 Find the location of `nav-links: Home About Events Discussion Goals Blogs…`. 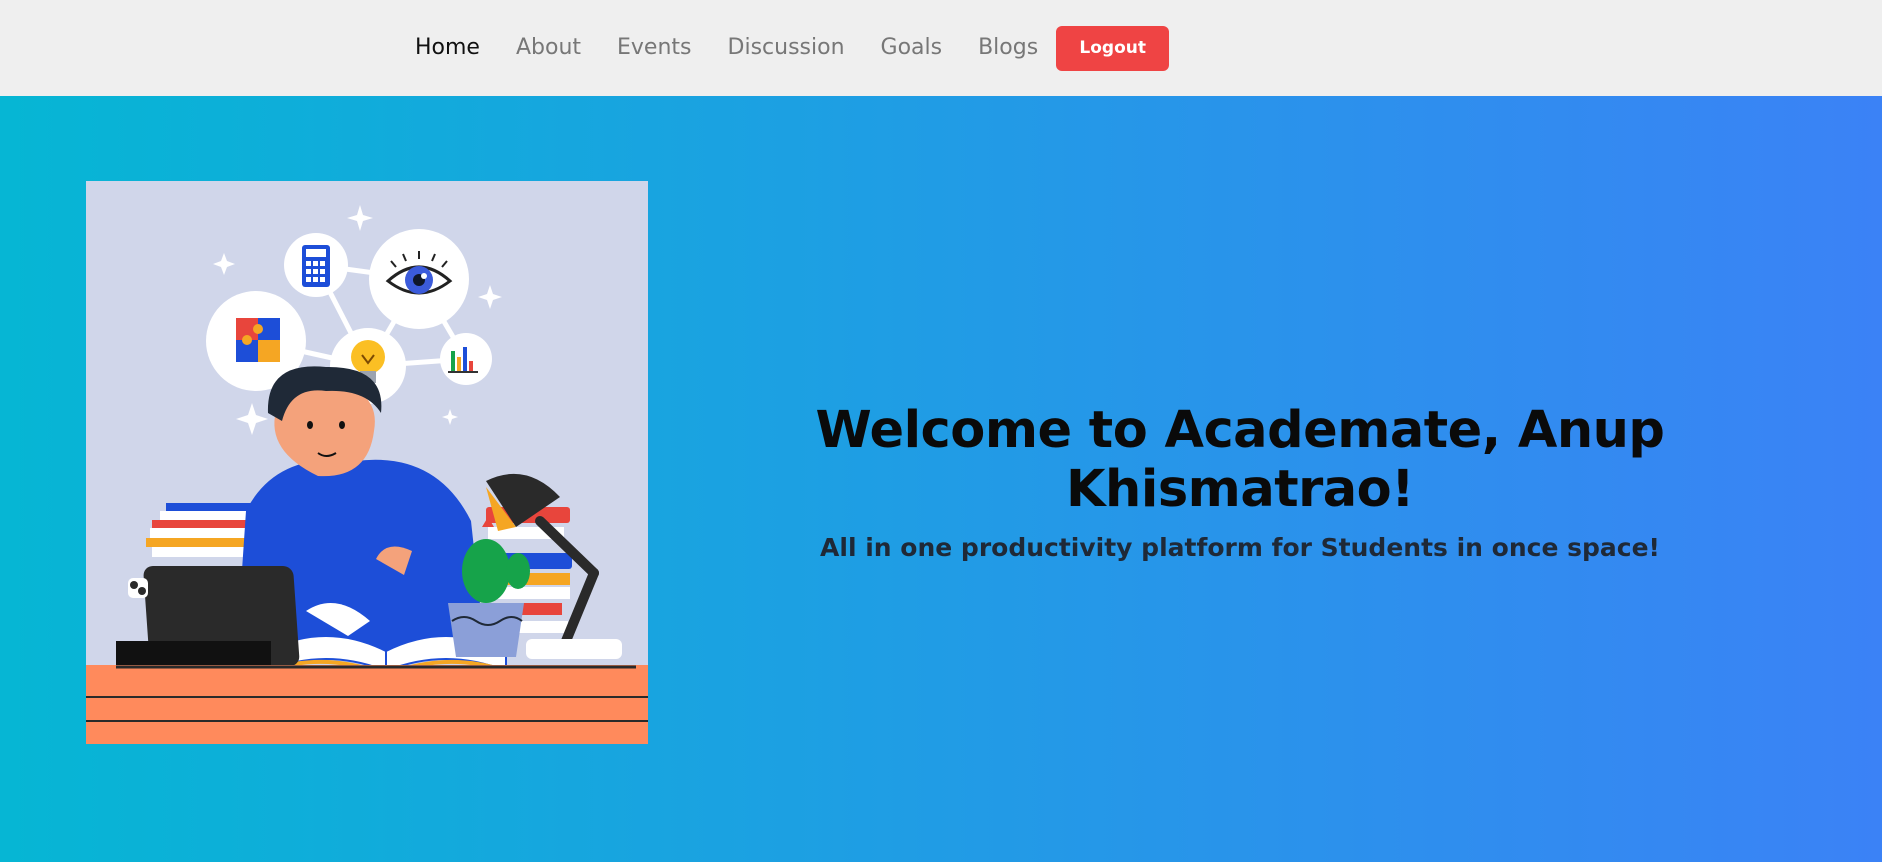

nav-links: Home About Events Discussion Goals Blogs… is located at coordinates (792, 48).